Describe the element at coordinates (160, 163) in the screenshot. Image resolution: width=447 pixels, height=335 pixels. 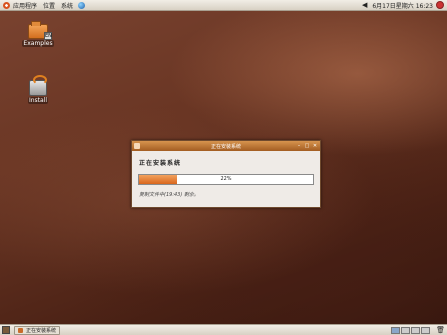
I see `dialog-heading: 正在安装系统` at that location.